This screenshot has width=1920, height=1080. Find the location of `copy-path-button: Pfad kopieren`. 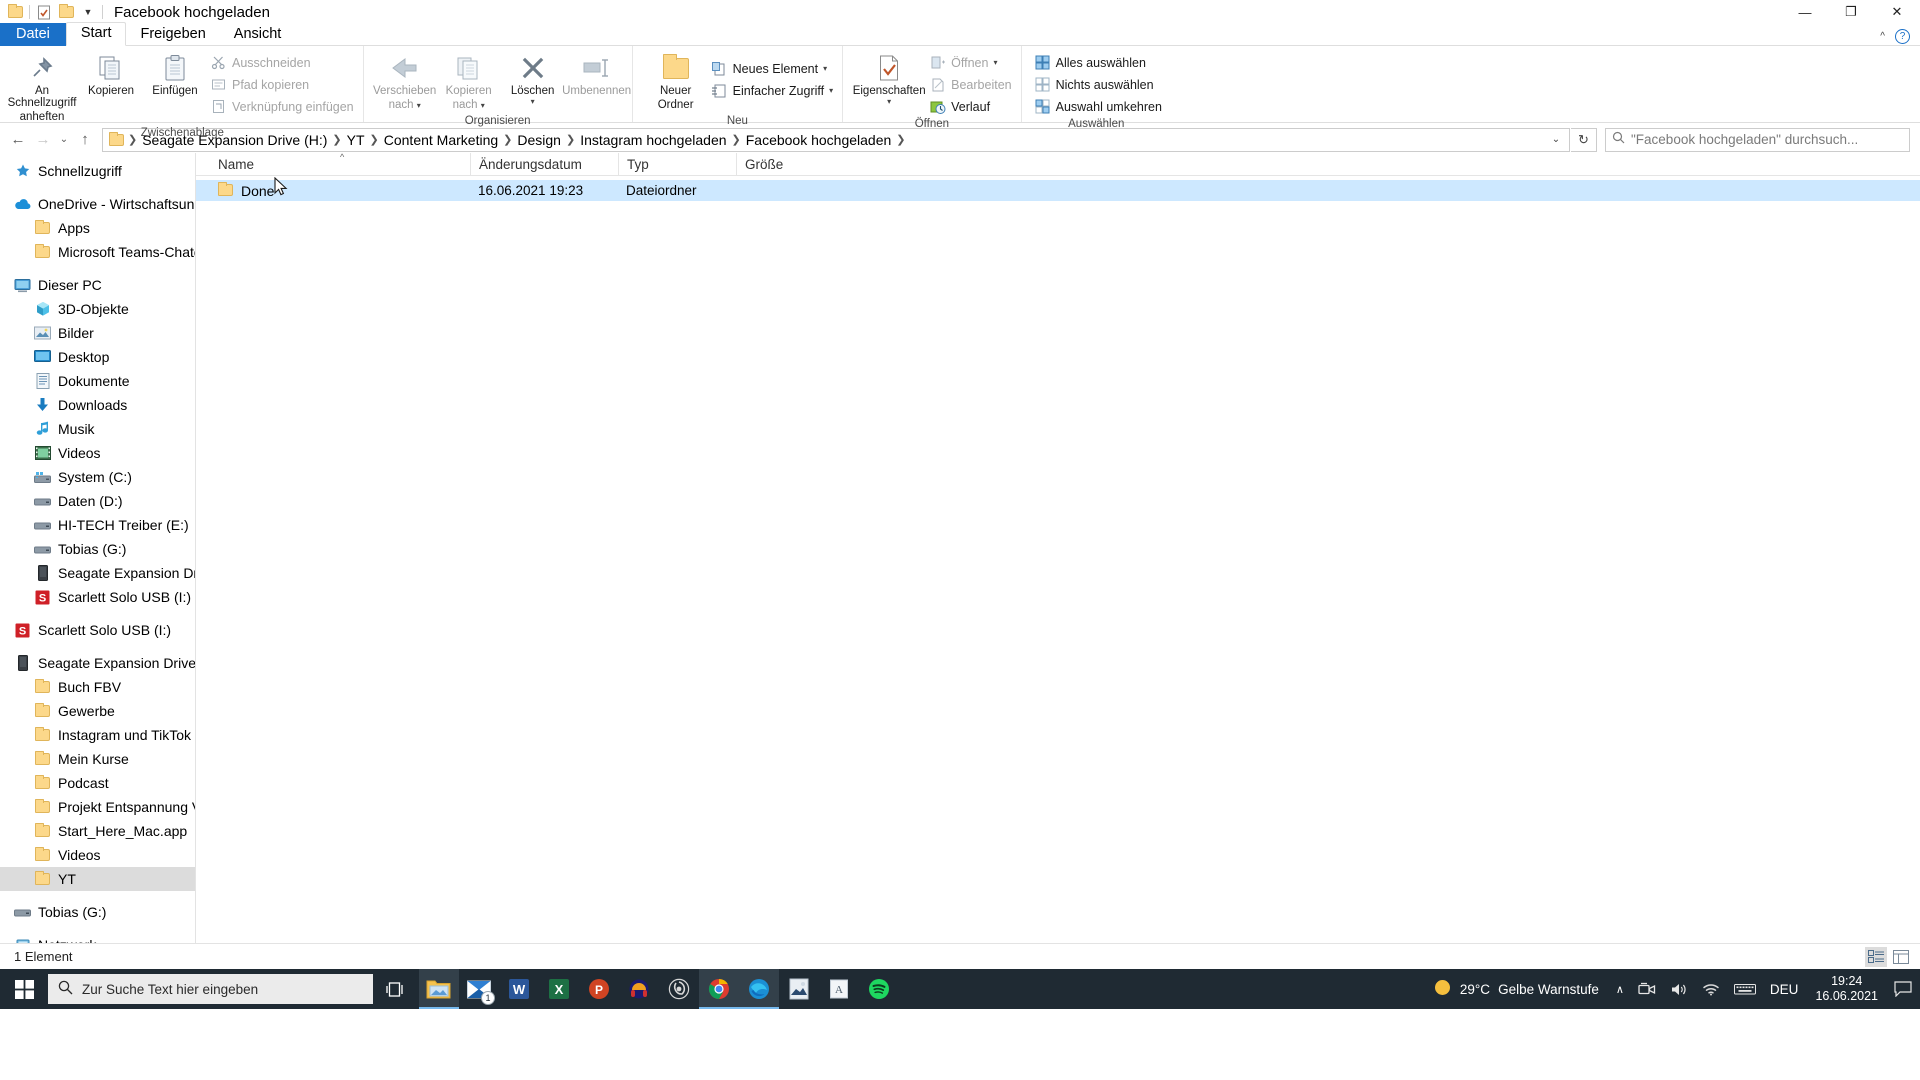

copy-path-button: Pfad kopieren is located at coordinates (283, 84).